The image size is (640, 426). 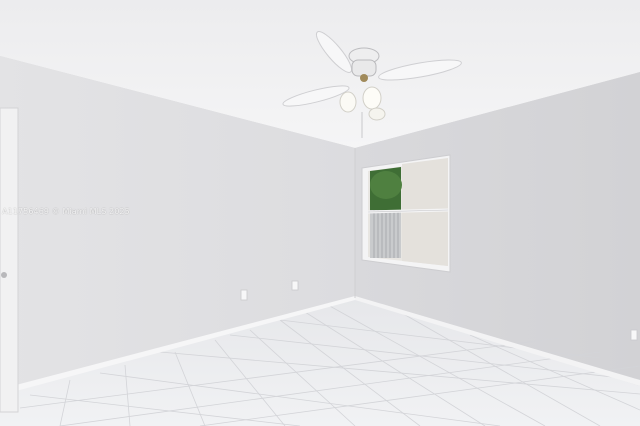 What do you see at coordinates (364, 68) in the screenshot?
I see `fan-motor` at bounding box center [364, 68].